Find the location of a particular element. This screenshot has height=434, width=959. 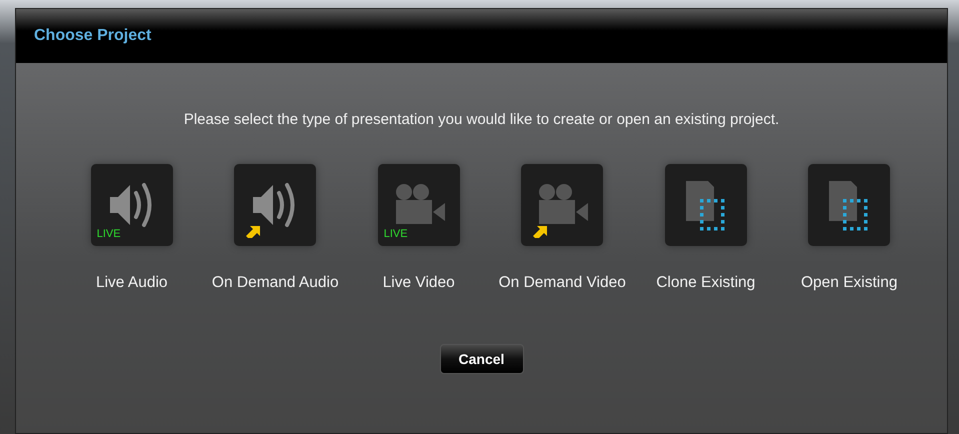

option-label: On Demand Video is located at coordinates (562, 283).